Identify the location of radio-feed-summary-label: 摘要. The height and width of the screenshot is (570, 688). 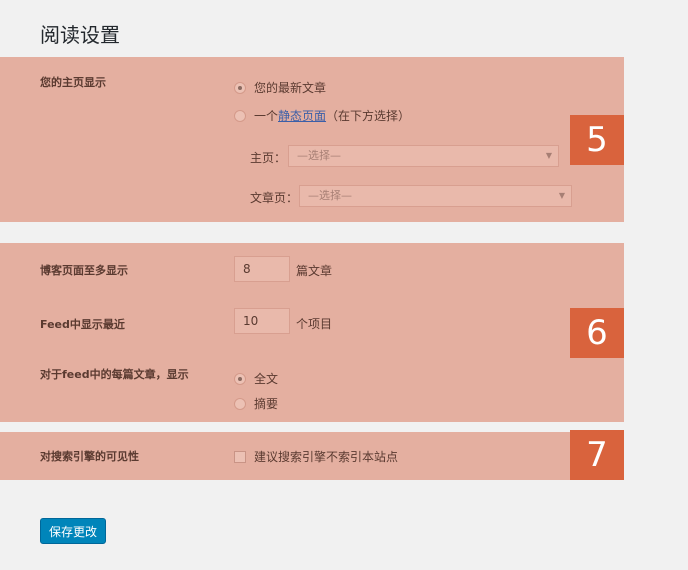
(266, 404).